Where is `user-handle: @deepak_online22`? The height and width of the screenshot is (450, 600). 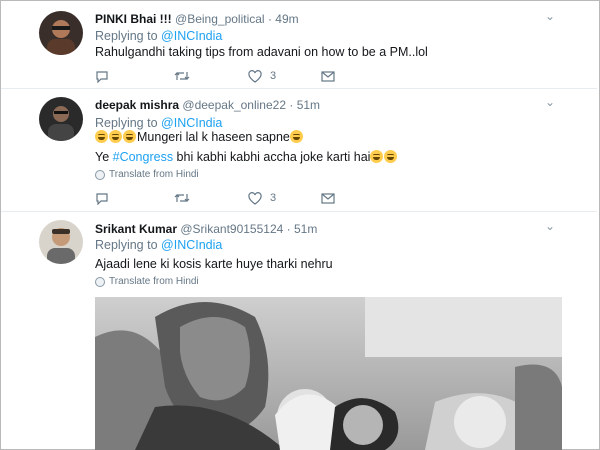
user-handle: @deepak_online22 is located at coordinates (234, 105).